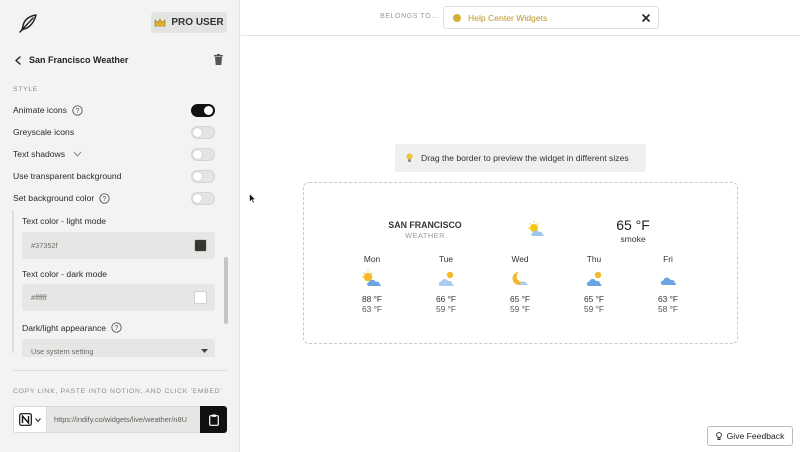 Image resolution: width=800 pixels, height=452 pixels. Describe the element at coordinates (114, 198) in the screenshot. I see `option-background-color: Set background color ?` at that location.